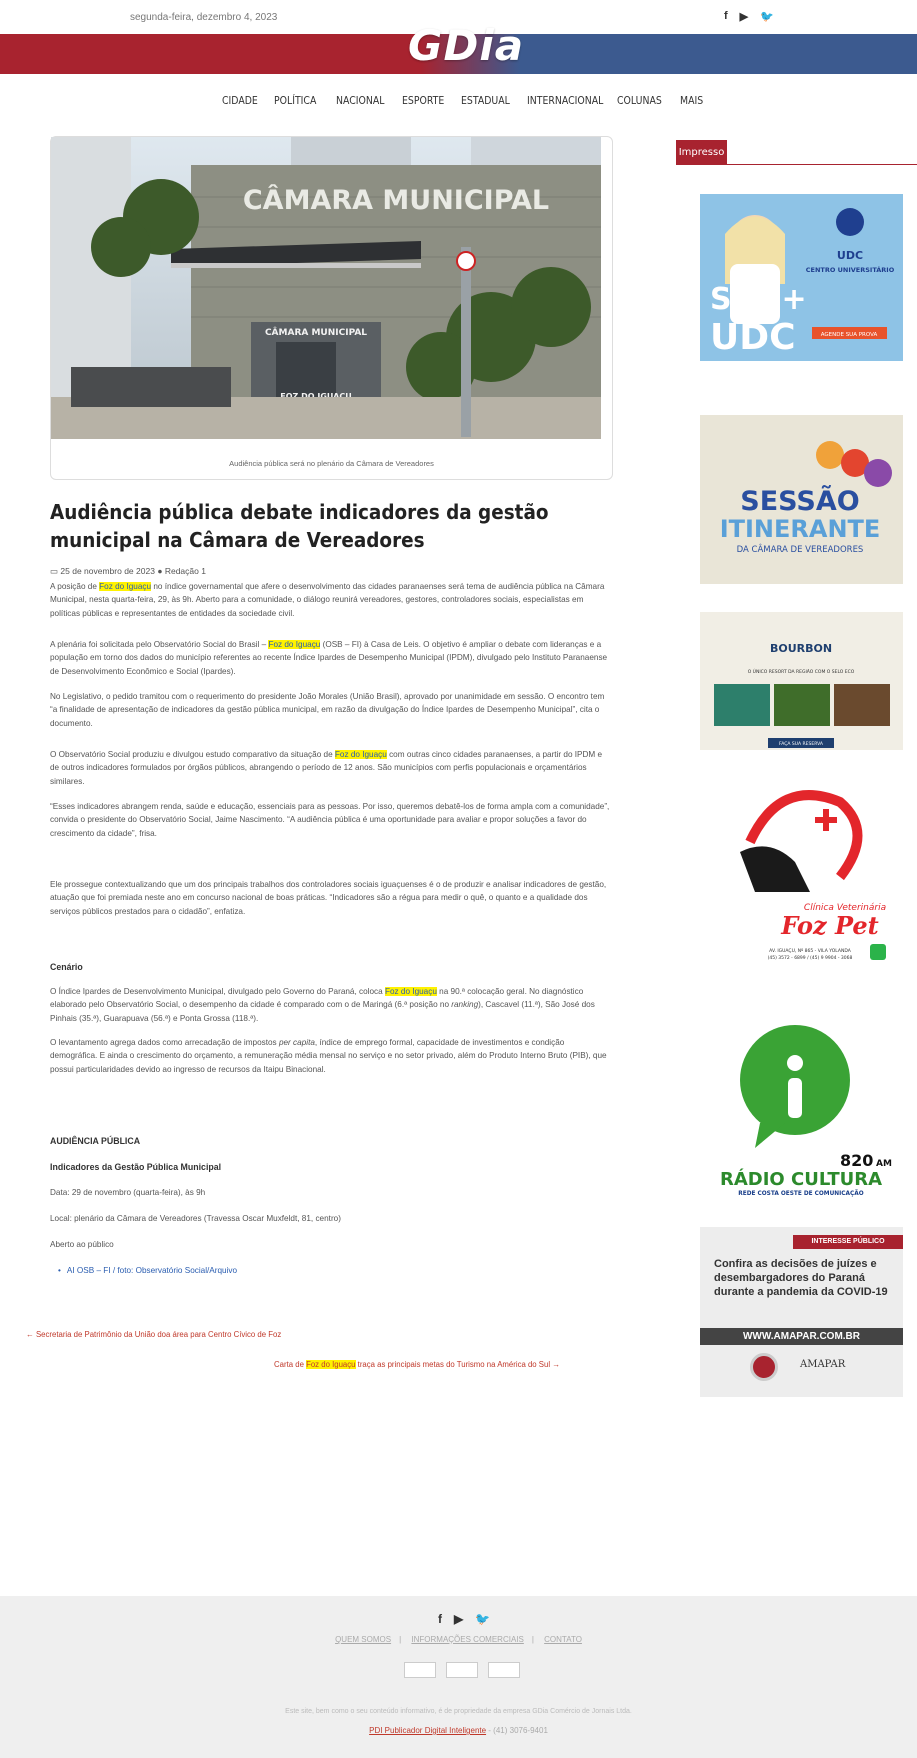 This screenshot has width=917, height=1758. I want to click on nav-item-mais: MAIS, so click(691, 100).